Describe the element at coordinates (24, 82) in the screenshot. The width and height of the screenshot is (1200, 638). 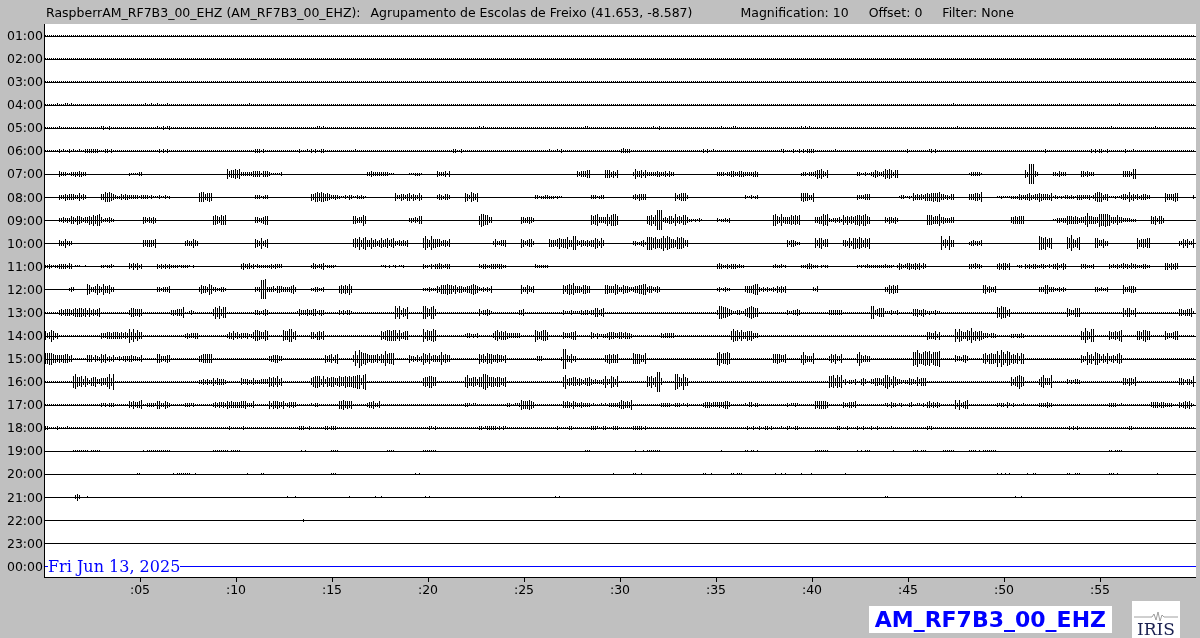
I see `hour-label: 03:00` at that location.